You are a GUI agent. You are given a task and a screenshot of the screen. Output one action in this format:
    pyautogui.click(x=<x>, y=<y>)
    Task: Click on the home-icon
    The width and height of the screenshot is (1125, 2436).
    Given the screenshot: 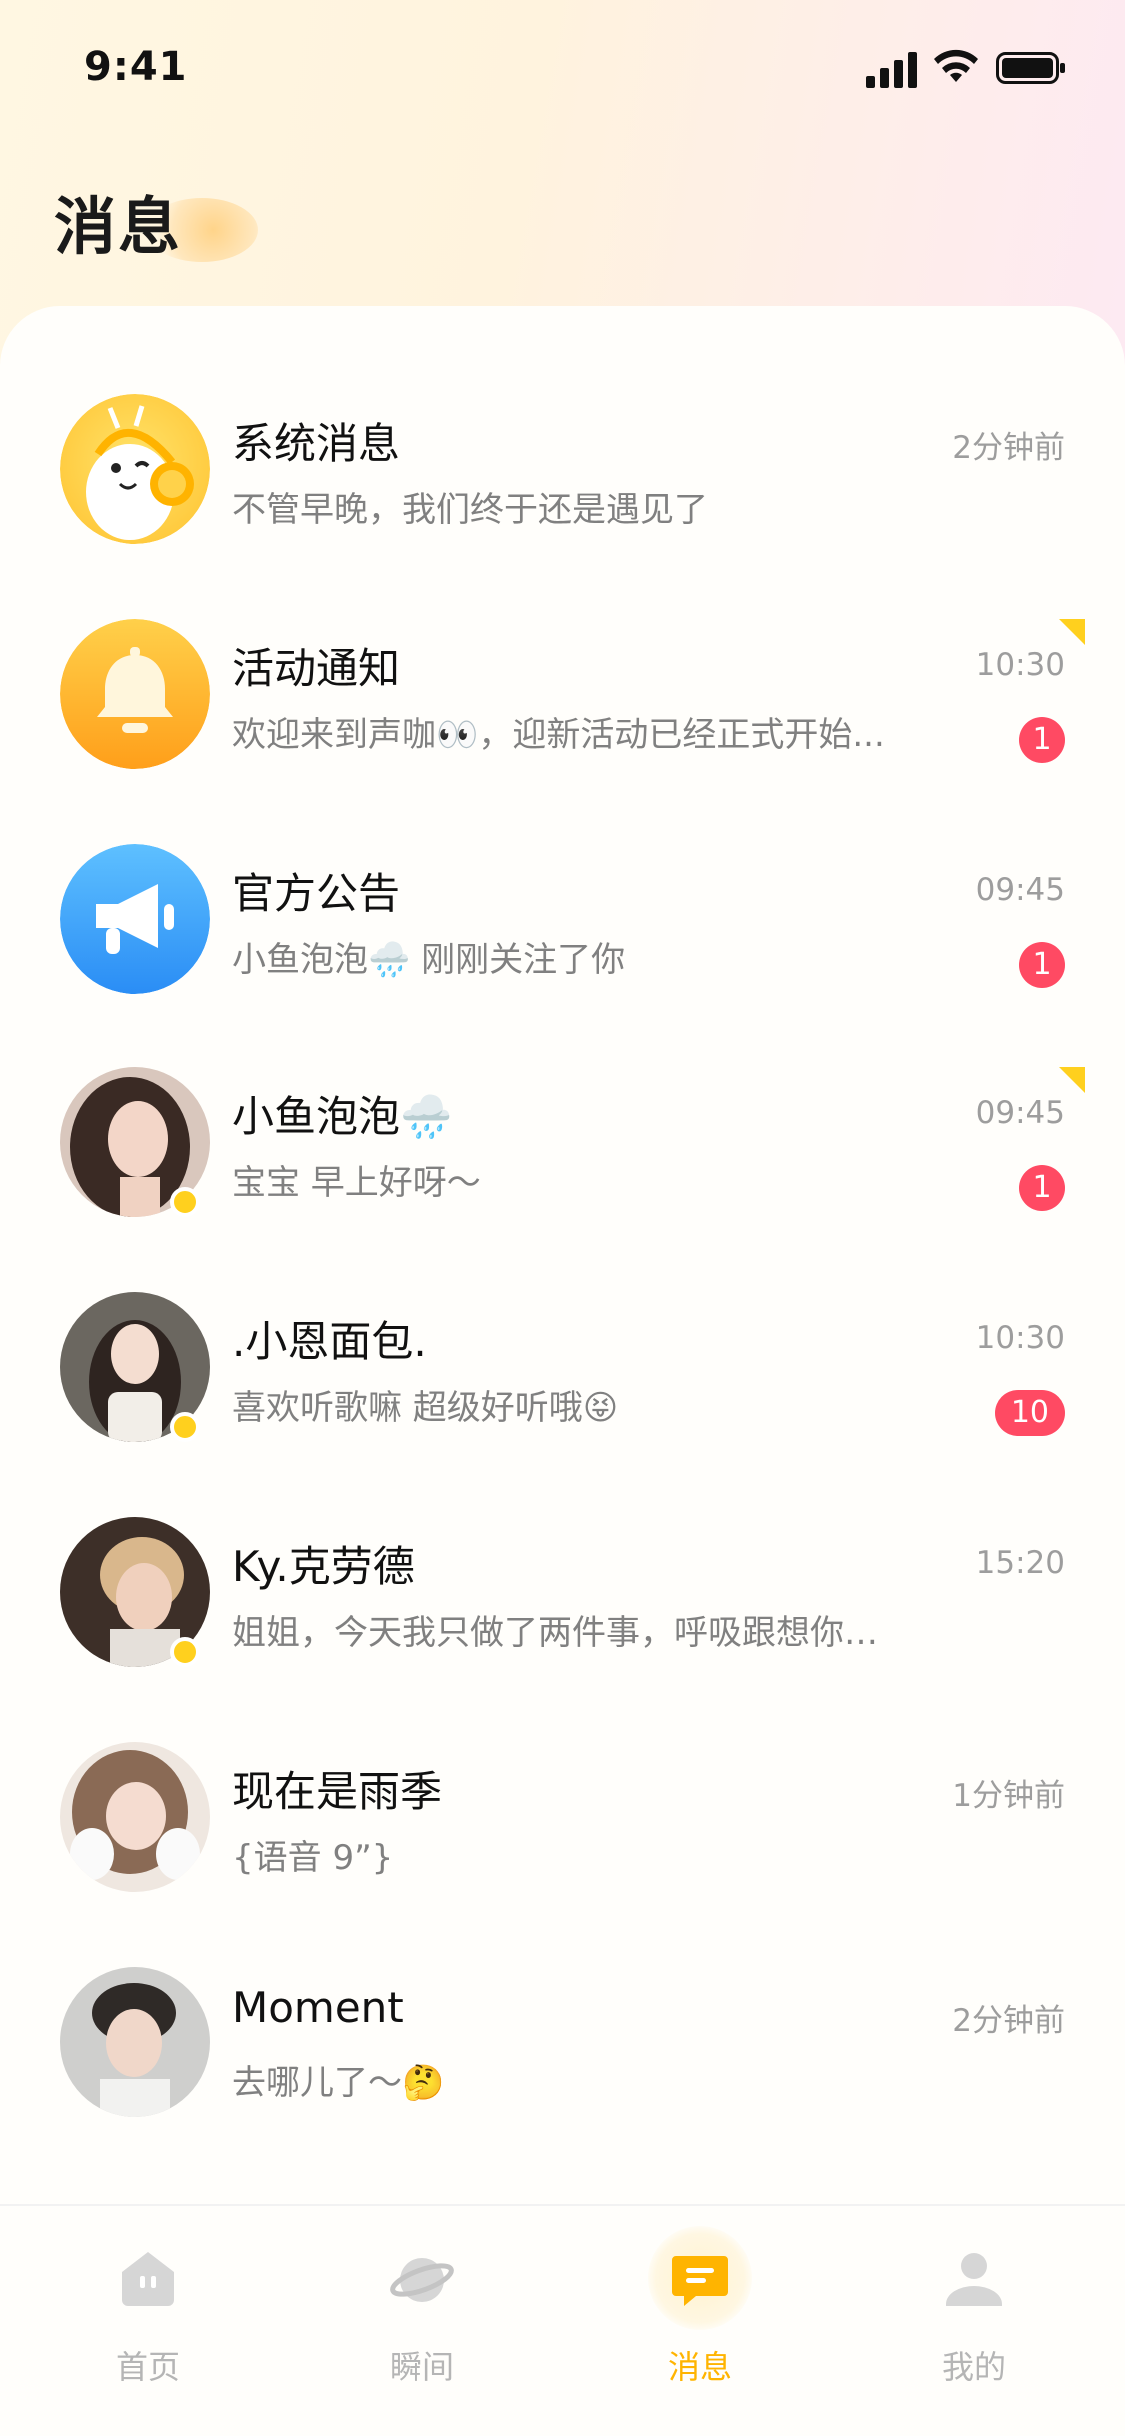 What is the action you would take?
    pyautogui.click(x=148, y=2279)
    